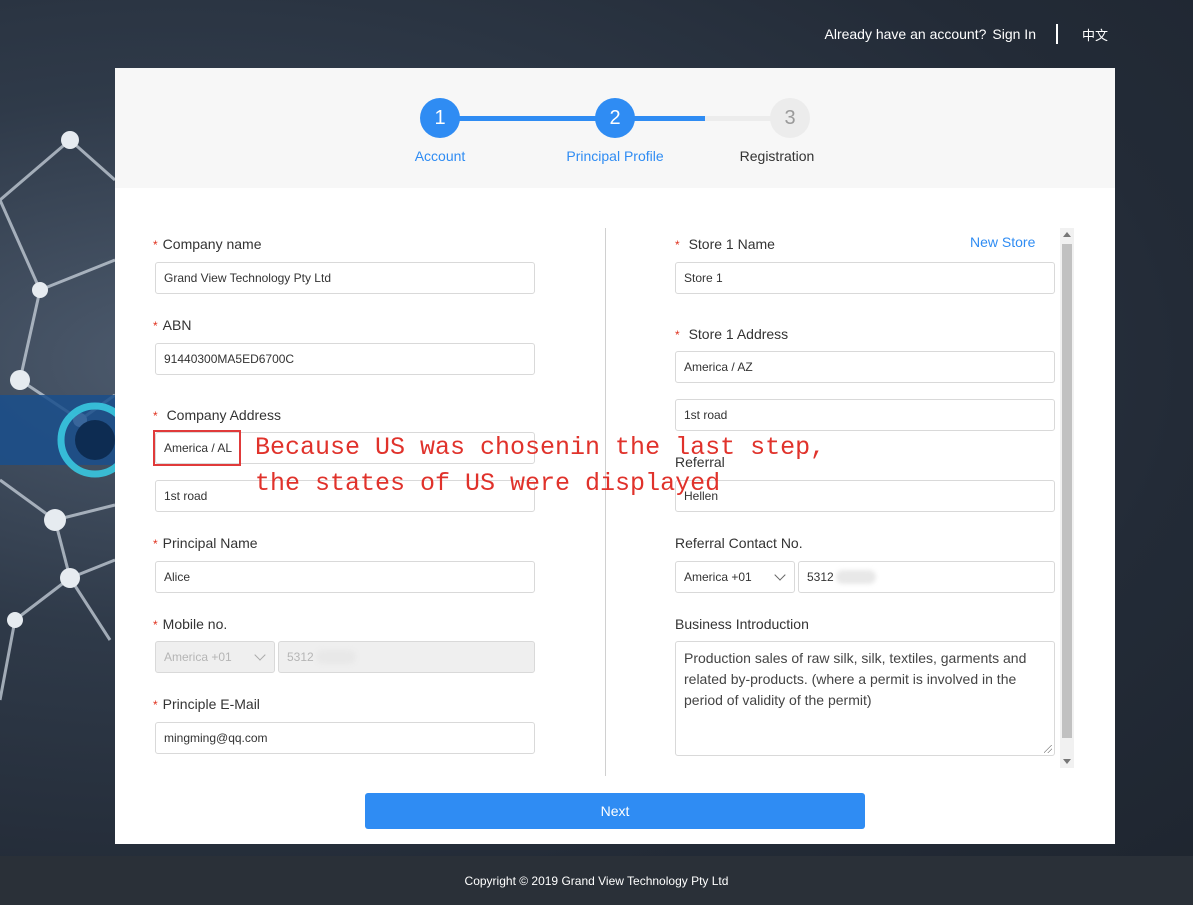 The image size is (1193, 905). What do you see at coordinates (739, 543) in the screenshot?
I see `referral-contact-label: Referral Contact No.` at bounding box center [739, 543].